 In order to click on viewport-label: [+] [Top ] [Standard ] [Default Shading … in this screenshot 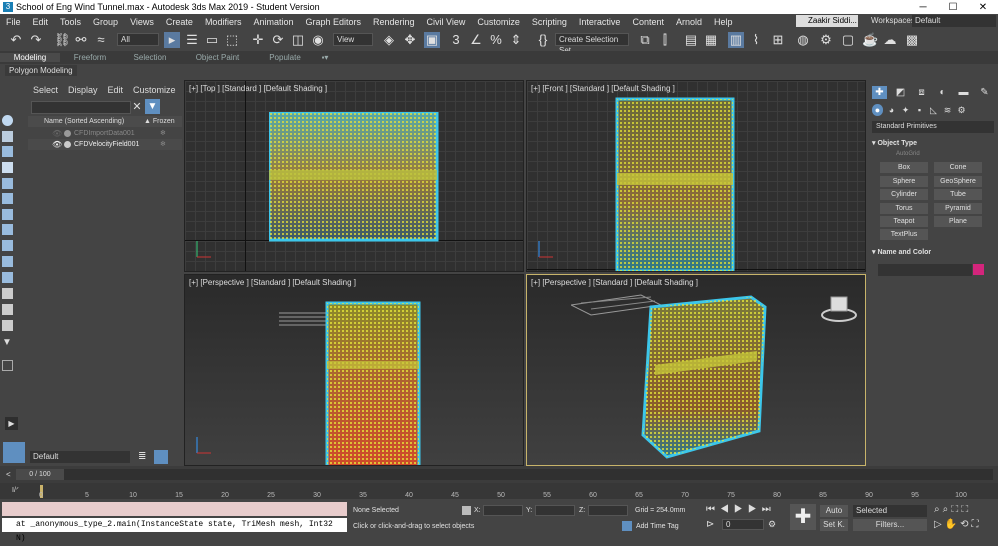, I will do `click(258, 88)`.